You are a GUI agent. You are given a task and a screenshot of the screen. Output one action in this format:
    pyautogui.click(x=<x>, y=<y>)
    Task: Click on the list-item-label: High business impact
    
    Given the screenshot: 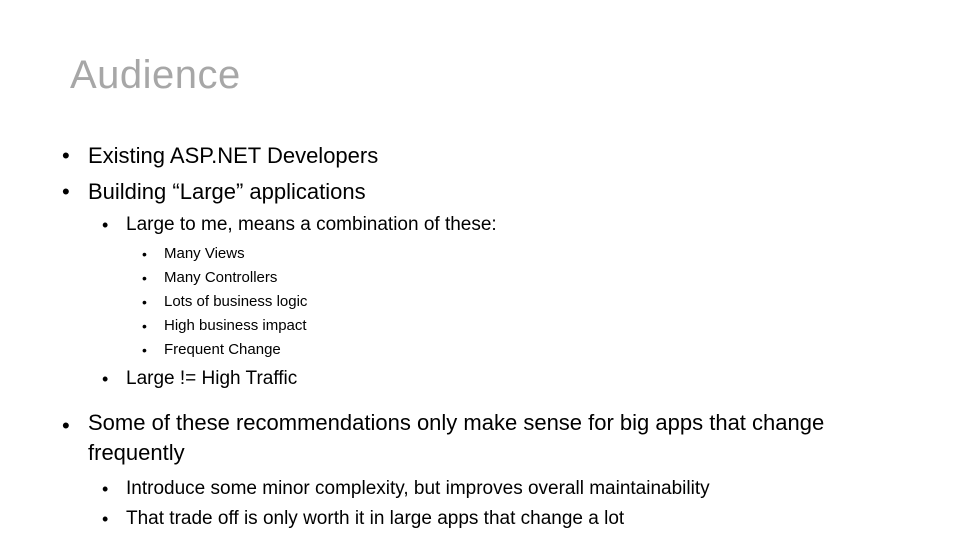 What is the action you would take?
    pyautogui.click(x=235, y=325)
    